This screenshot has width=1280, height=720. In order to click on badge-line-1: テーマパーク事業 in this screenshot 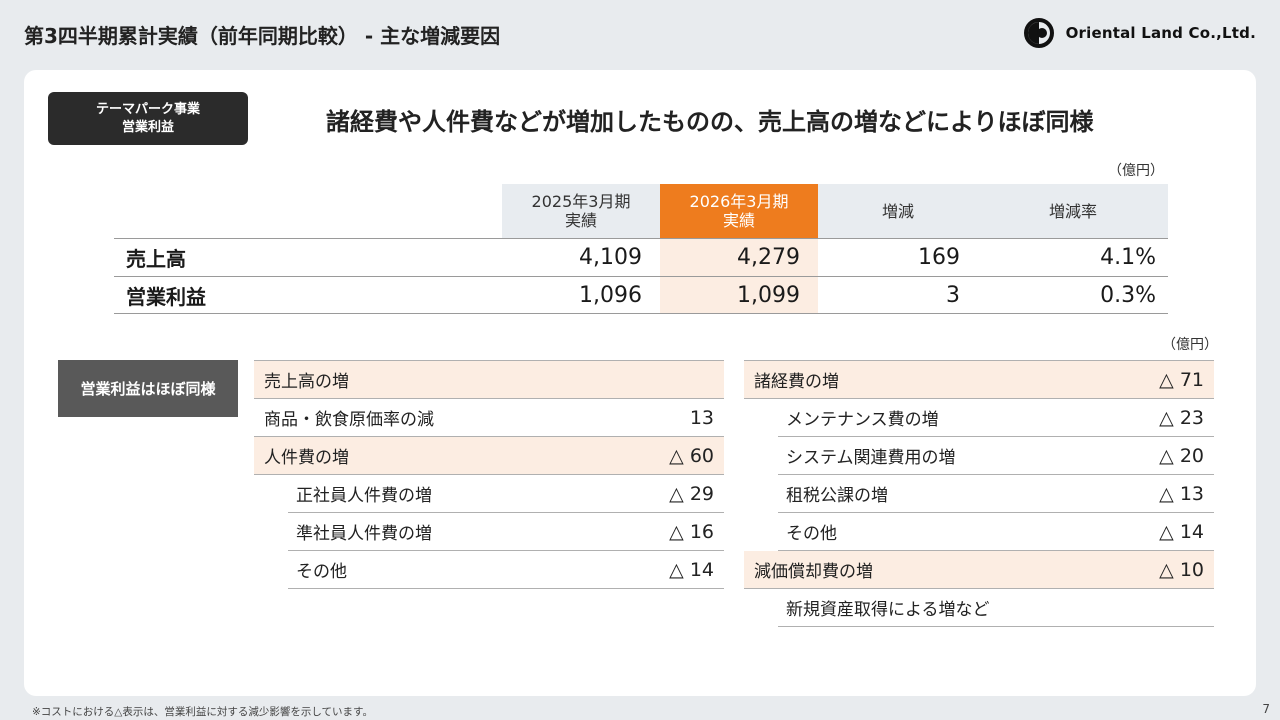, I will do `click(147, 109)`.